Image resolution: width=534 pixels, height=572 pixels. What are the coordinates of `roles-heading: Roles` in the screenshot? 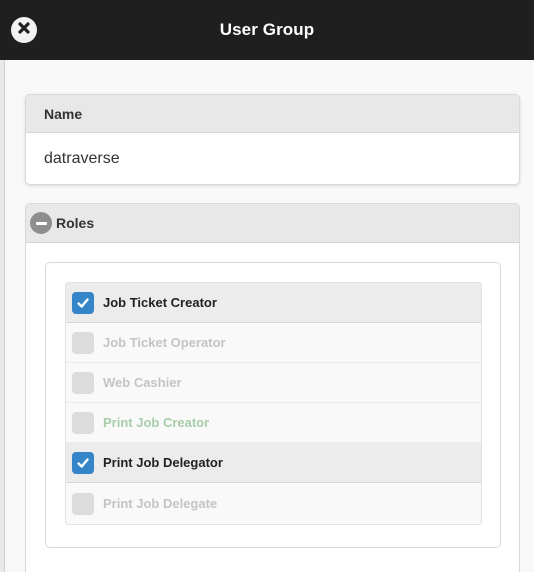 It's located at (75, 223).